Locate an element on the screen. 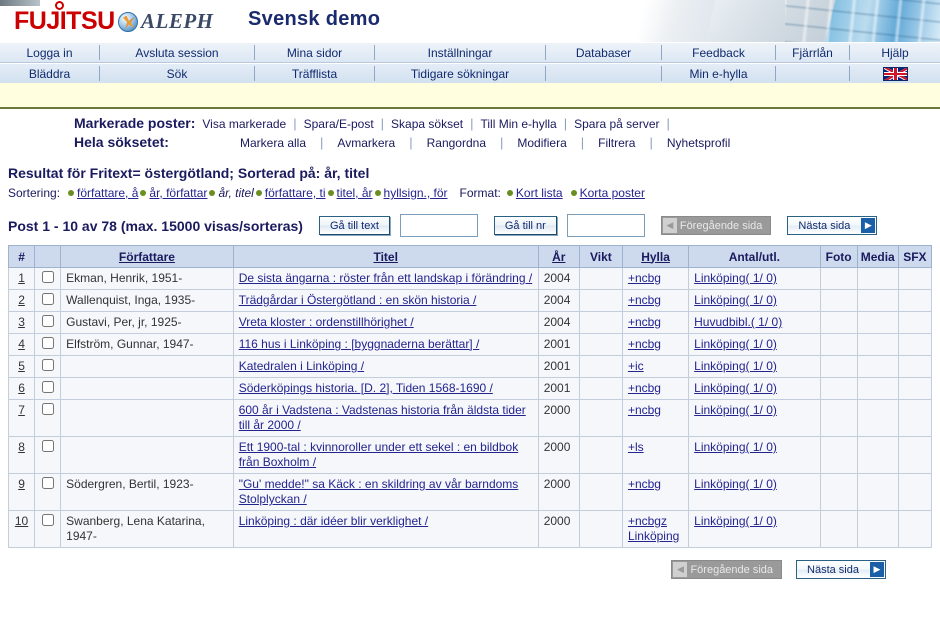 This screenshot has width=940, height=623. goto-text-button: Gå till text is located at coordinates (354, 225).